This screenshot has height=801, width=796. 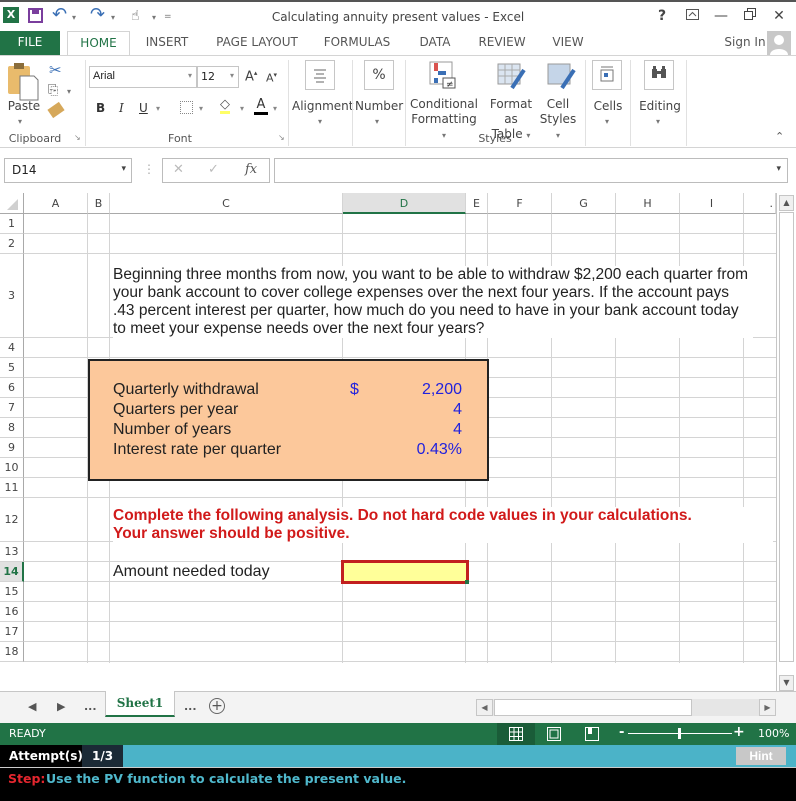 What do you see at coordinates (405, 572) in the screenshot?
I see `answer-cell-d14` at bounding box center [405, 572].